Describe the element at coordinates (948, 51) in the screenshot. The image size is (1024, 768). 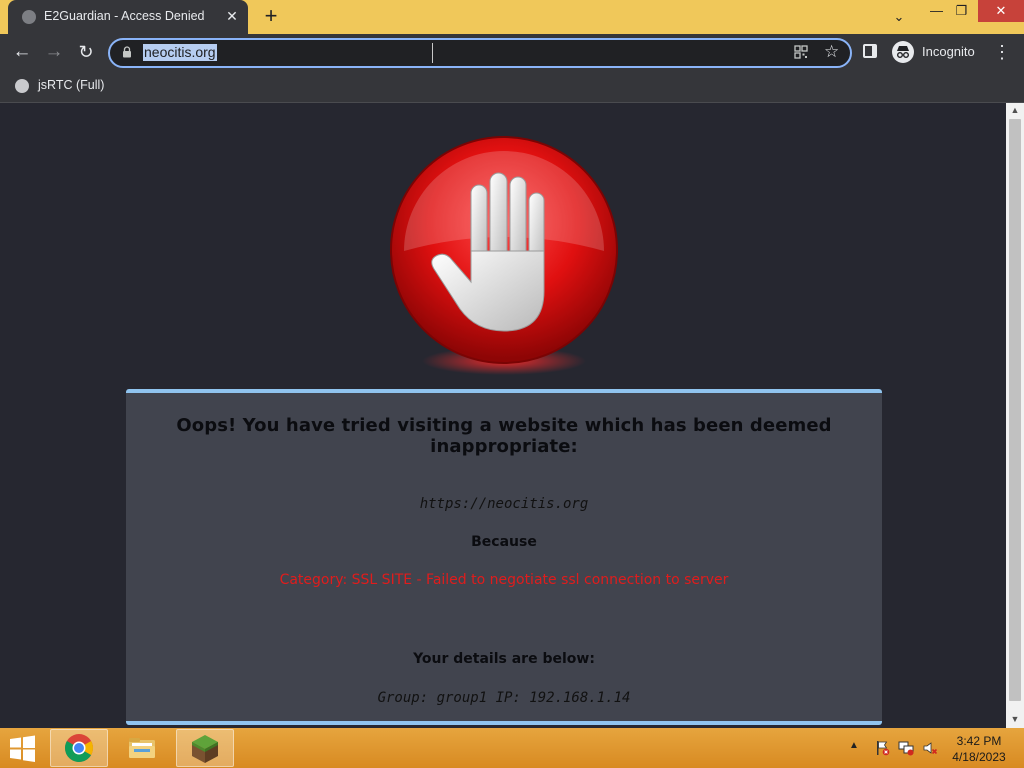
I see `incognito-label: Incognito` at that location.